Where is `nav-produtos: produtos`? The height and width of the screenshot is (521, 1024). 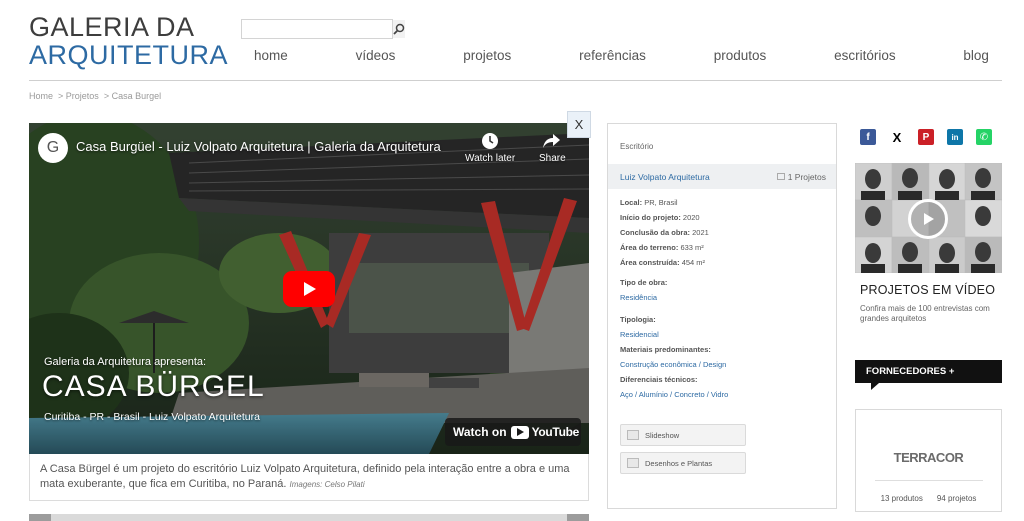
nav-produtos: produtos is located at coordinates (740, 55).